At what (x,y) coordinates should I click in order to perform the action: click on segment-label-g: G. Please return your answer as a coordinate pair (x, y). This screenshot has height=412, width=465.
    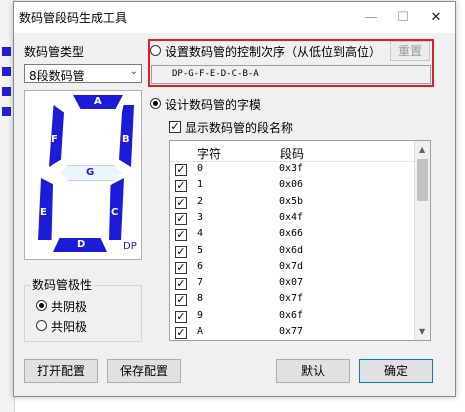
    Looking at the image, I should click on (90, 172).